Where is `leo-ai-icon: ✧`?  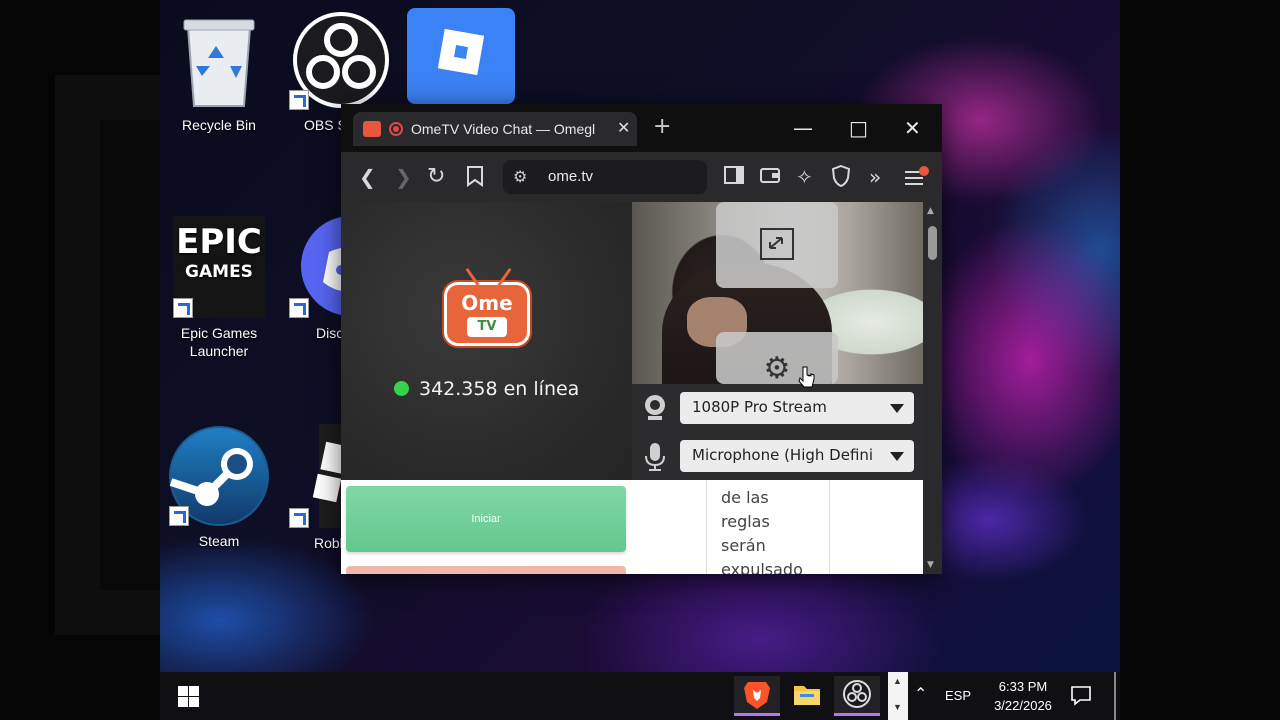 leo-ai-icon: ✧ is located at coordinates (804, 177).